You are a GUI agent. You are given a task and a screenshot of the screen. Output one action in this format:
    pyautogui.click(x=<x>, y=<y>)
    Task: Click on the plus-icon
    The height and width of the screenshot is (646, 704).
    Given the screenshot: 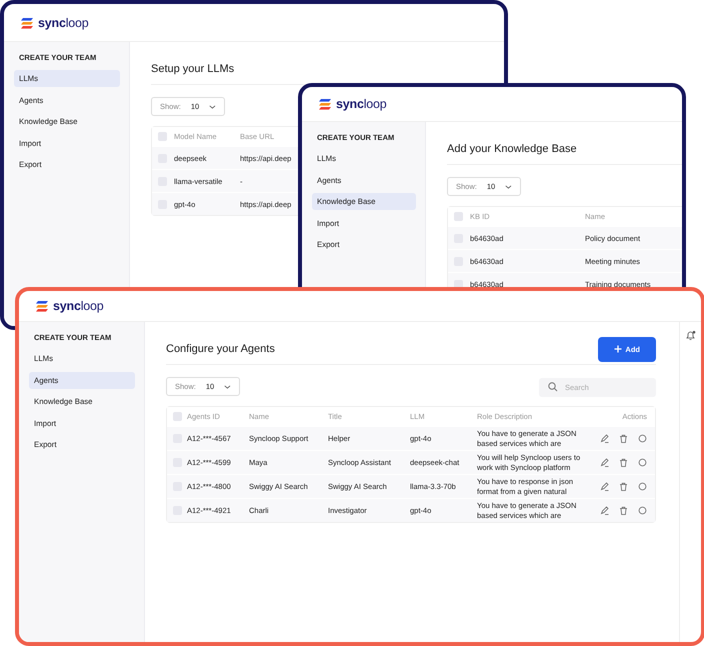 What is the action you would take?
    pyautogui.click(x=618, y=349)
    